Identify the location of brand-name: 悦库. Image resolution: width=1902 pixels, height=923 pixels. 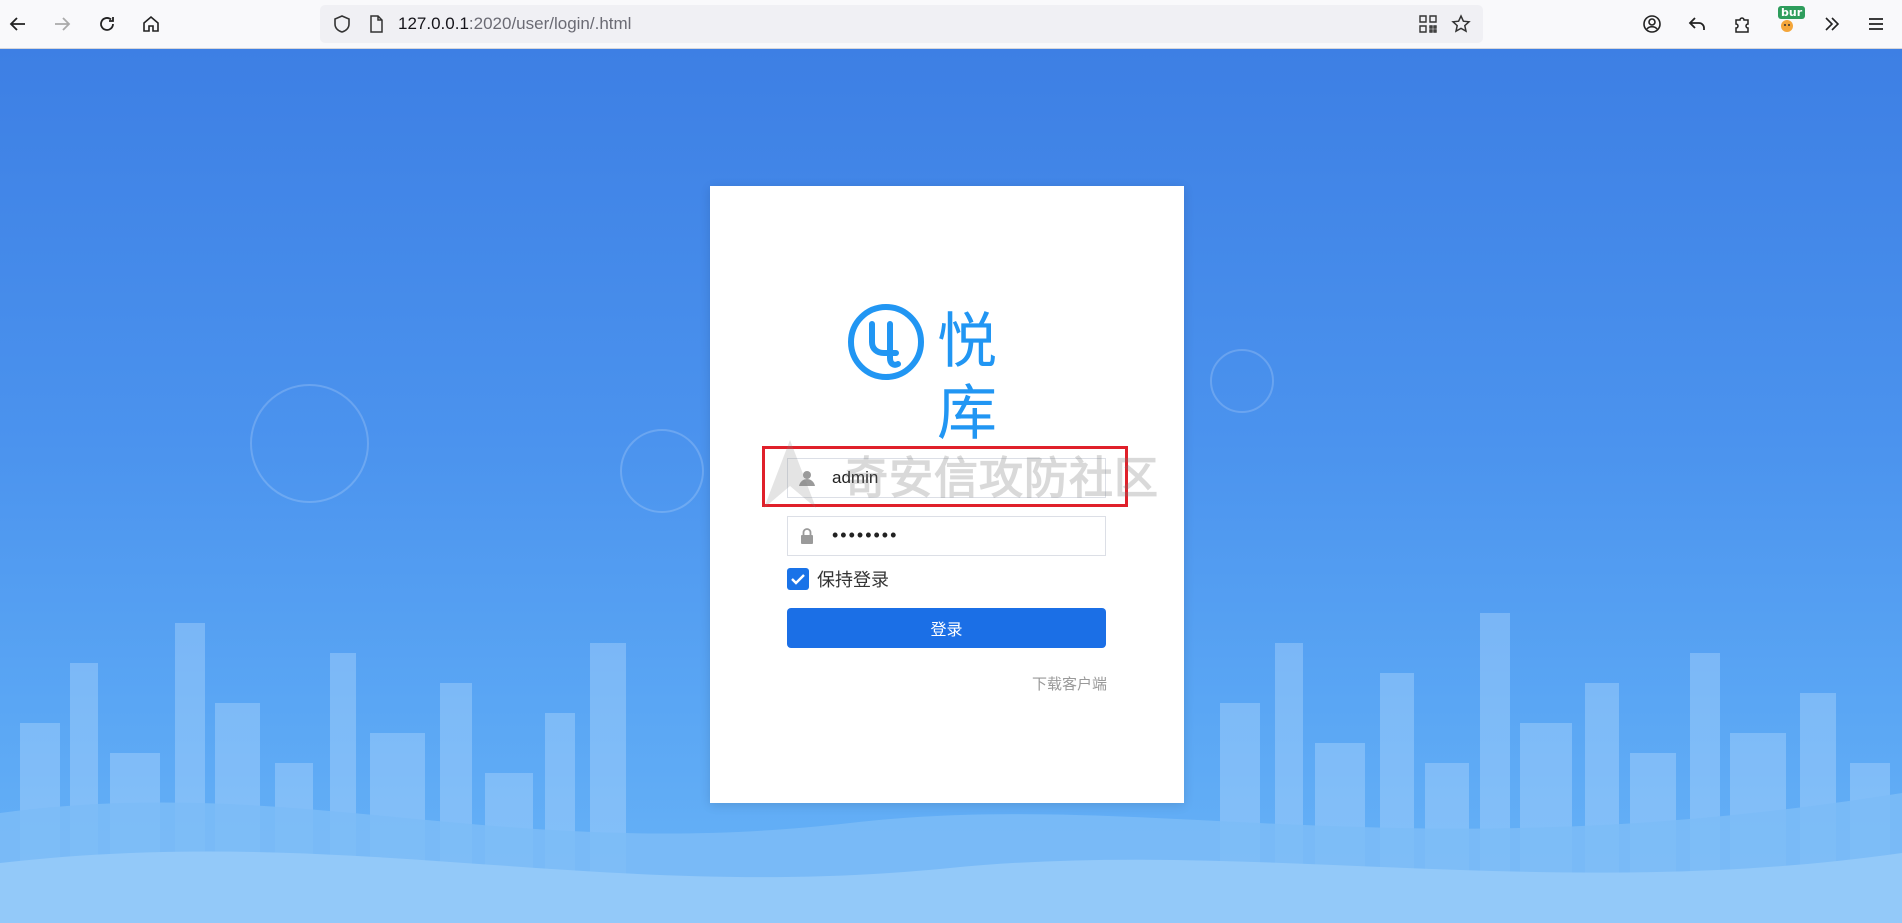
(968, 378).